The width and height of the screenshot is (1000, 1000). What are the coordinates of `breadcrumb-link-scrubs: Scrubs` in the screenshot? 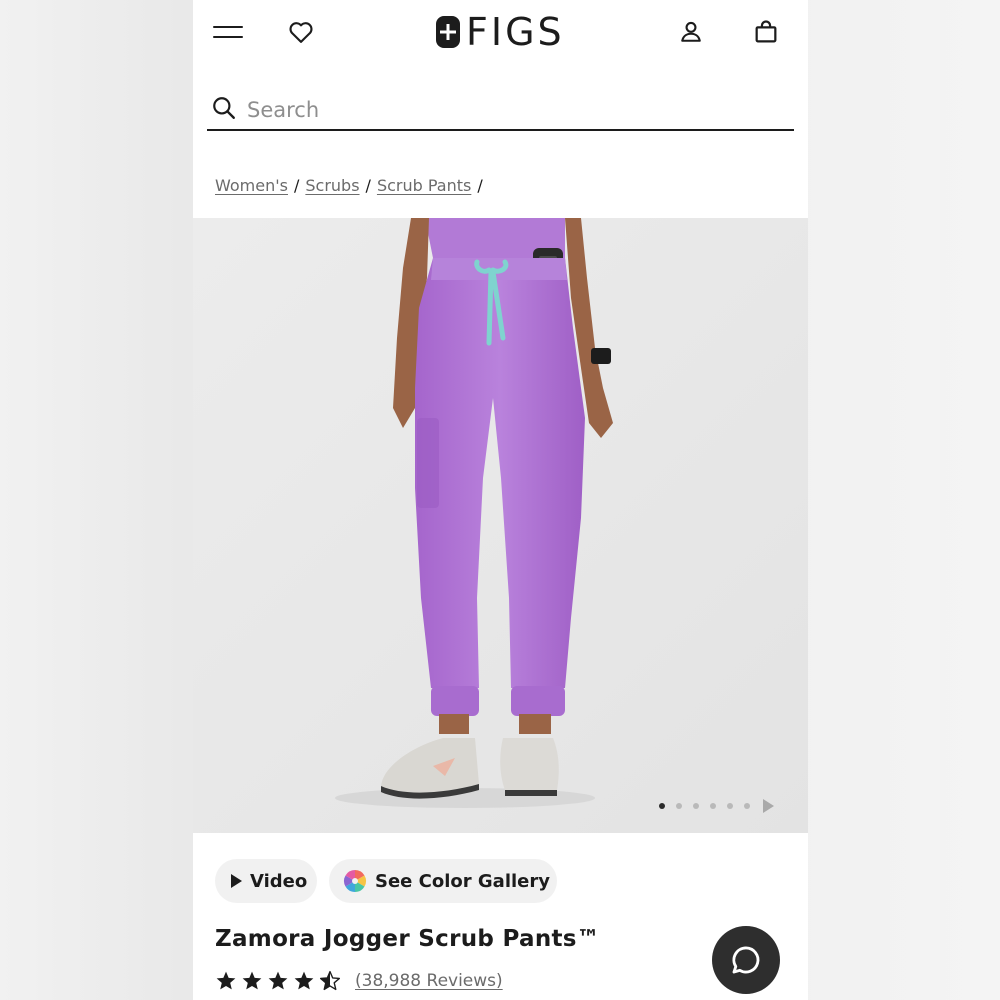 It's located at (332, 185).